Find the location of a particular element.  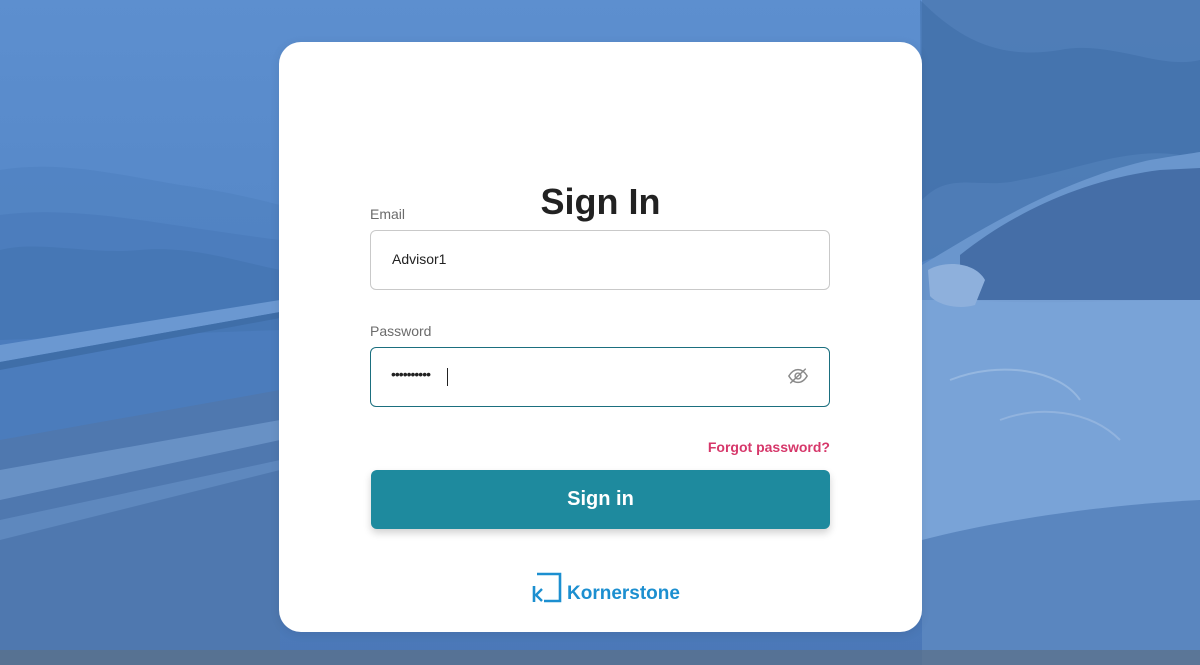

brand-name: Kornerstone is located at coordinates (623, 593).